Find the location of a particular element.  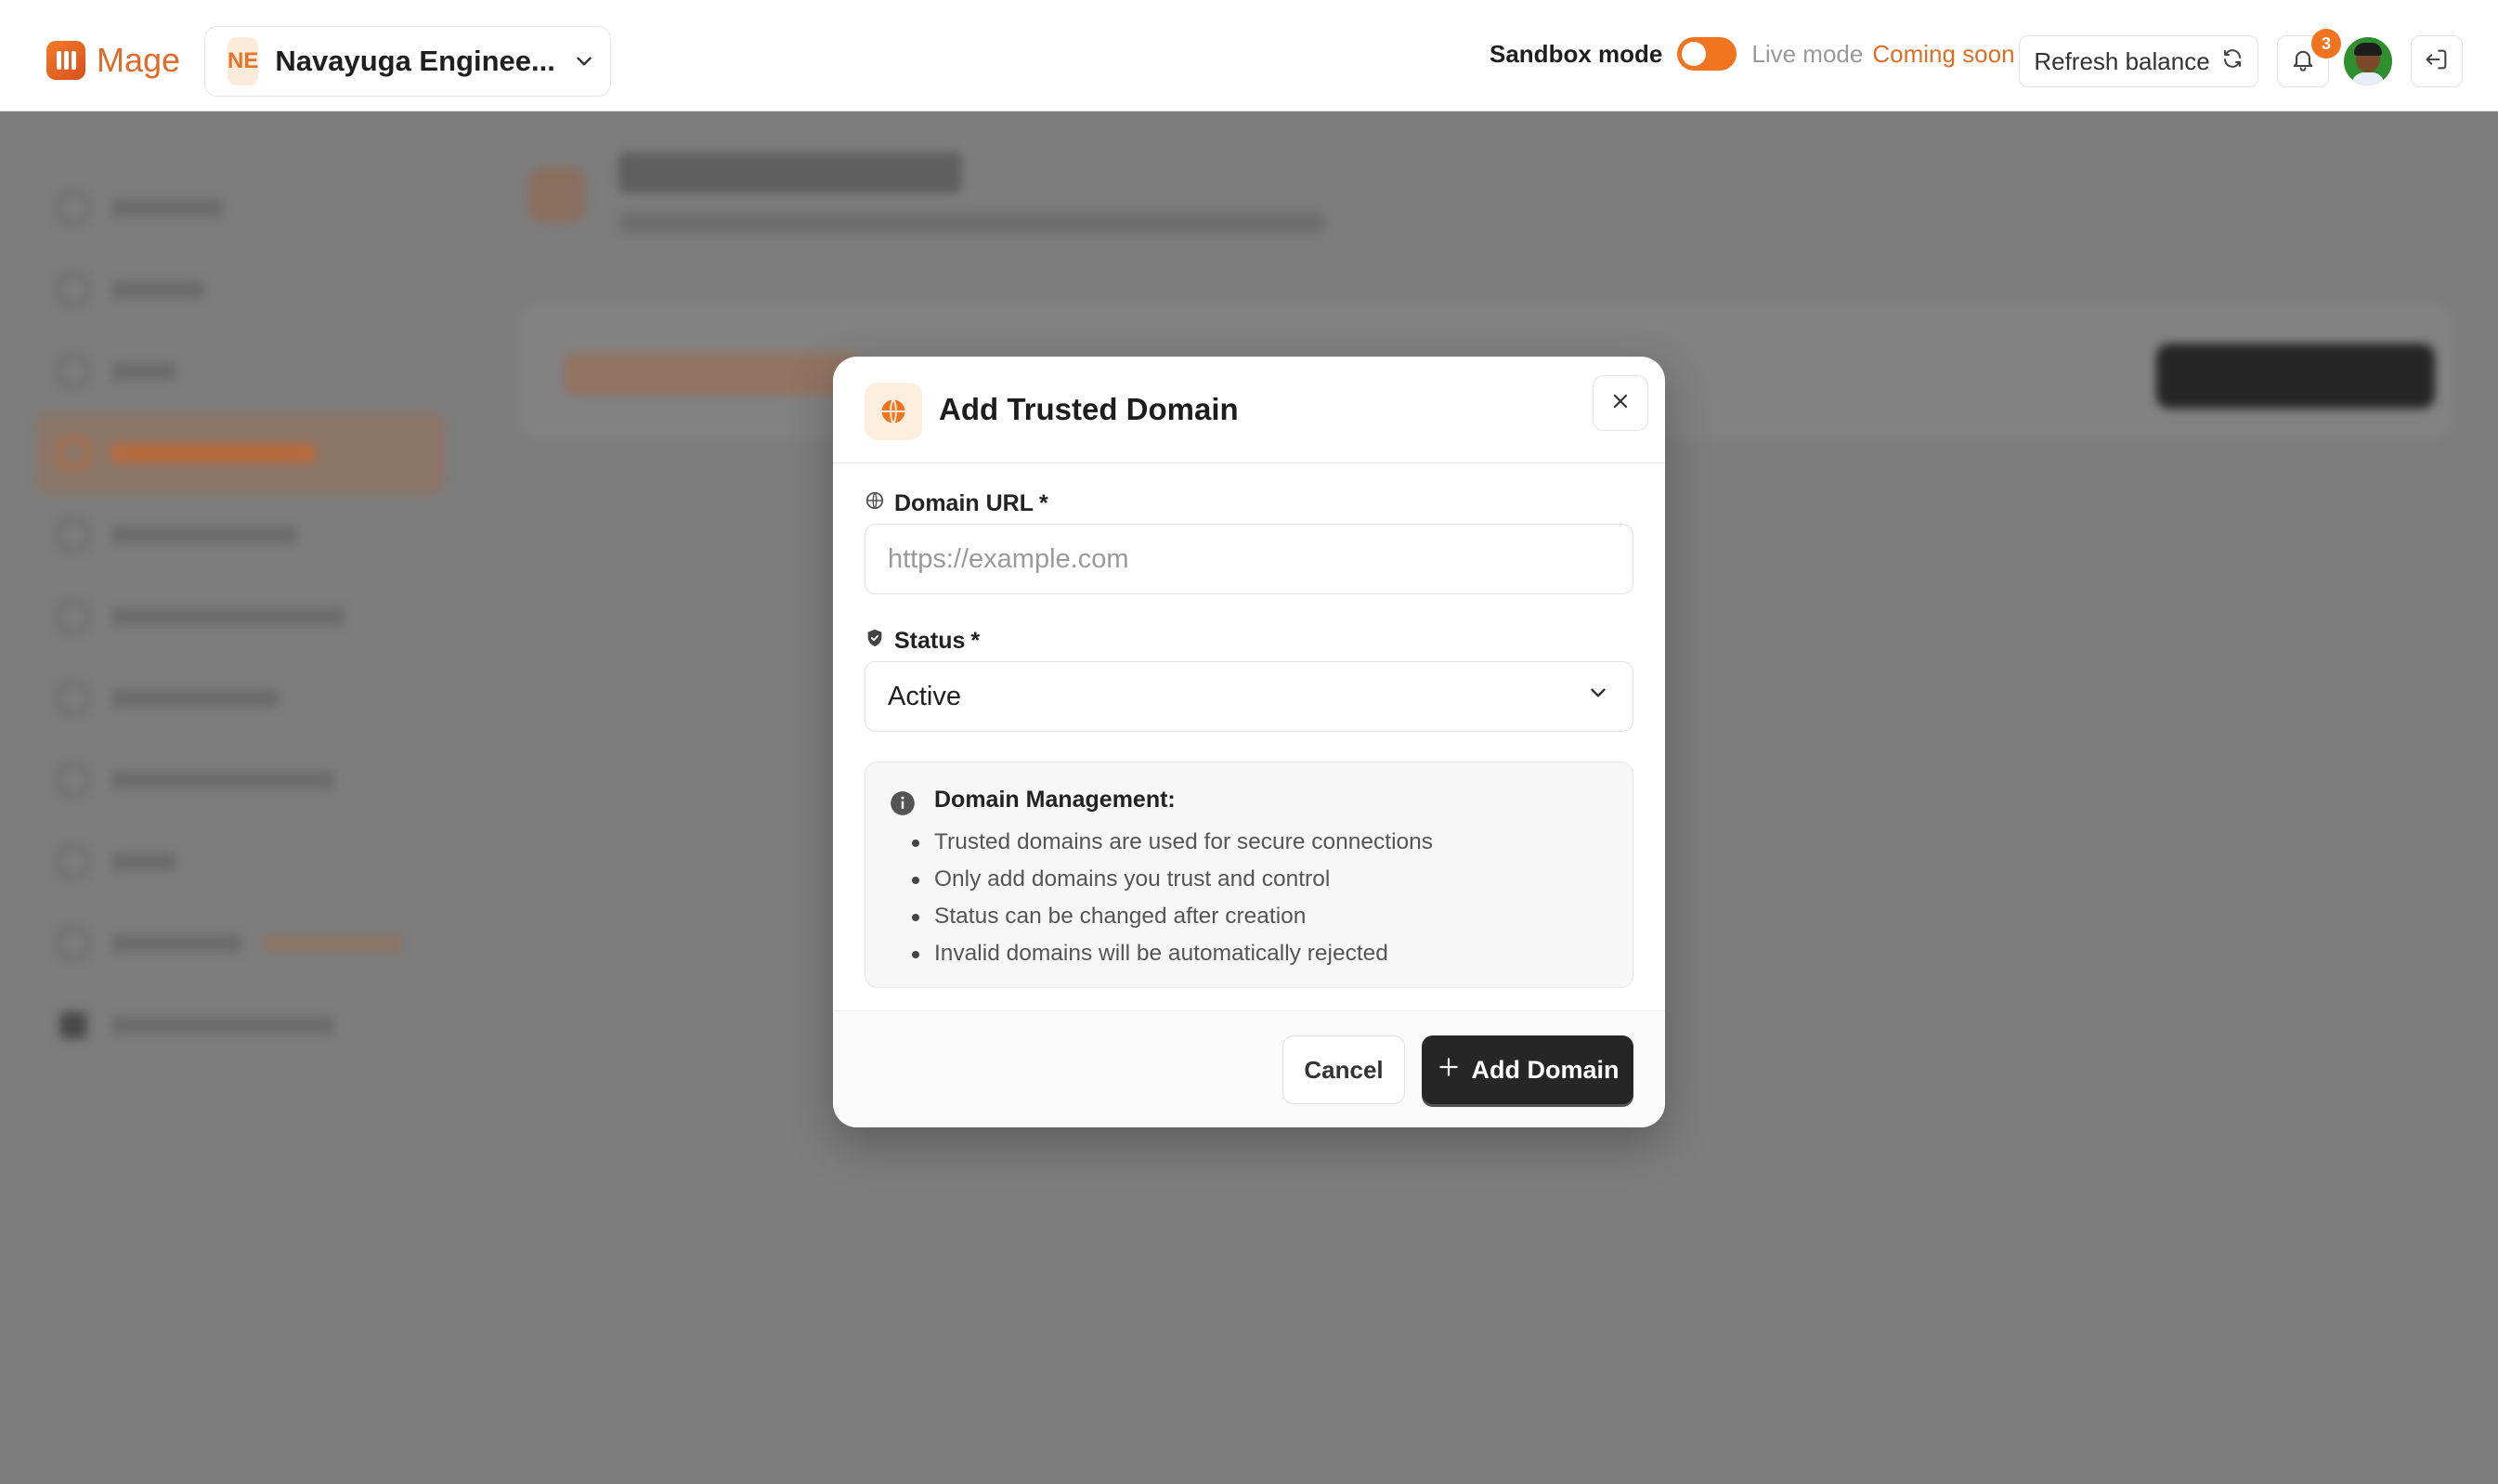

status-select: Active is located at coordinates (1249, 696).